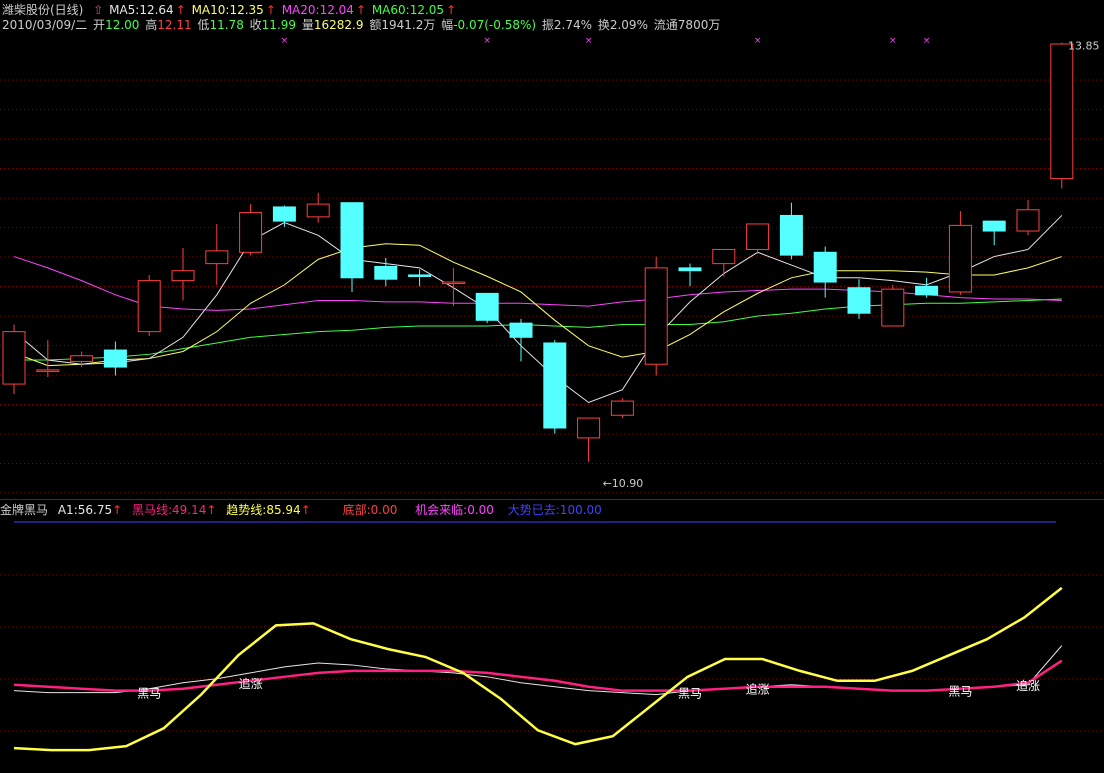 This screenshot has width=1104, height=773. I want to click on jihui-value: 机会来临:0.00, so click(454, 510).